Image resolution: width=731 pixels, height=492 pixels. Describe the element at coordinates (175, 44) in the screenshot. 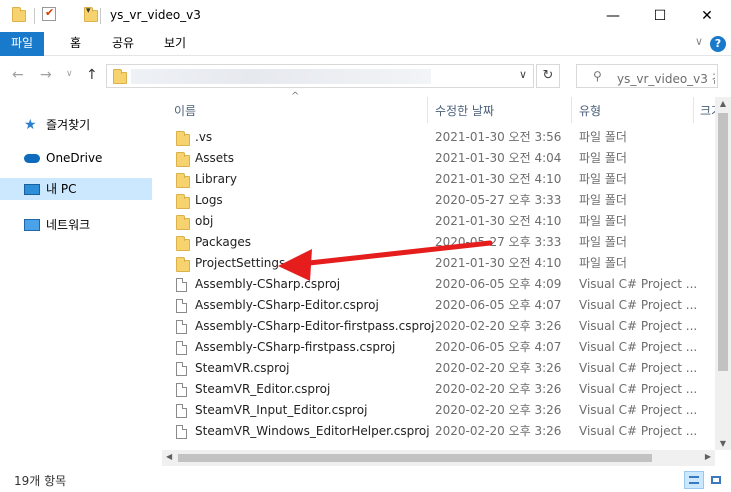

I see `tab-view: 보기` at that location.